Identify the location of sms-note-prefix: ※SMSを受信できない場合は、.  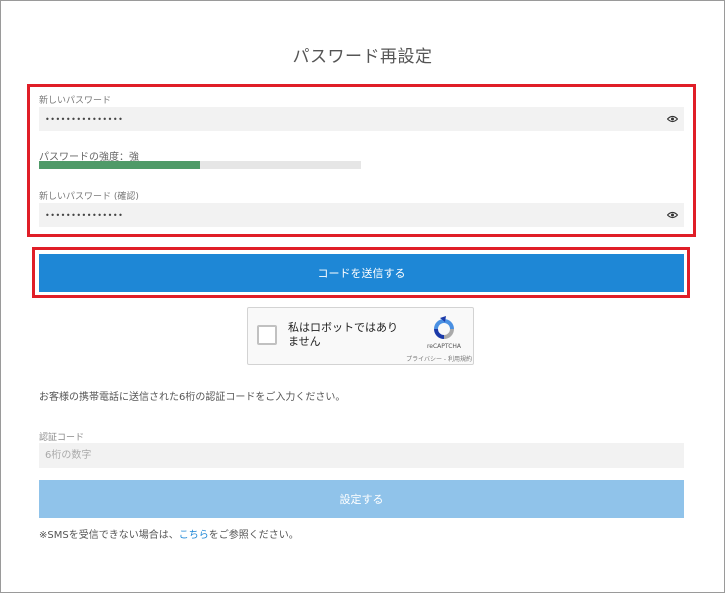
(109, 535).